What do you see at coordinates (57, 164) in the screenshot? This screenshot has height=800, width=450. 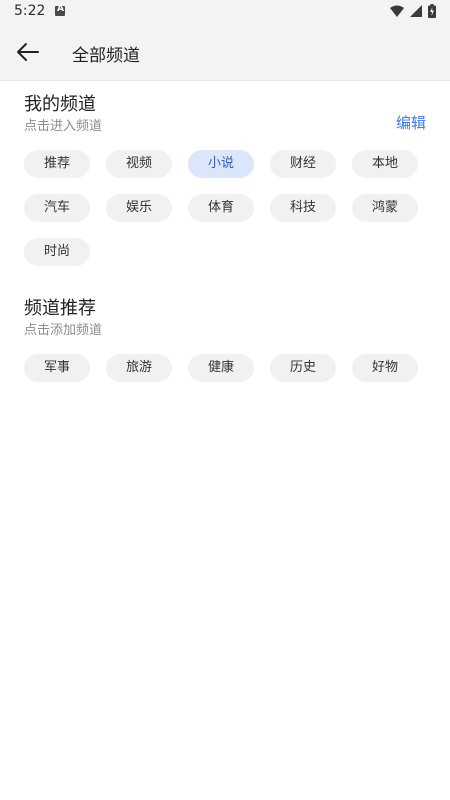 I see `channel-chip-tuijian: 推荐` at bounding box center [57, 164].